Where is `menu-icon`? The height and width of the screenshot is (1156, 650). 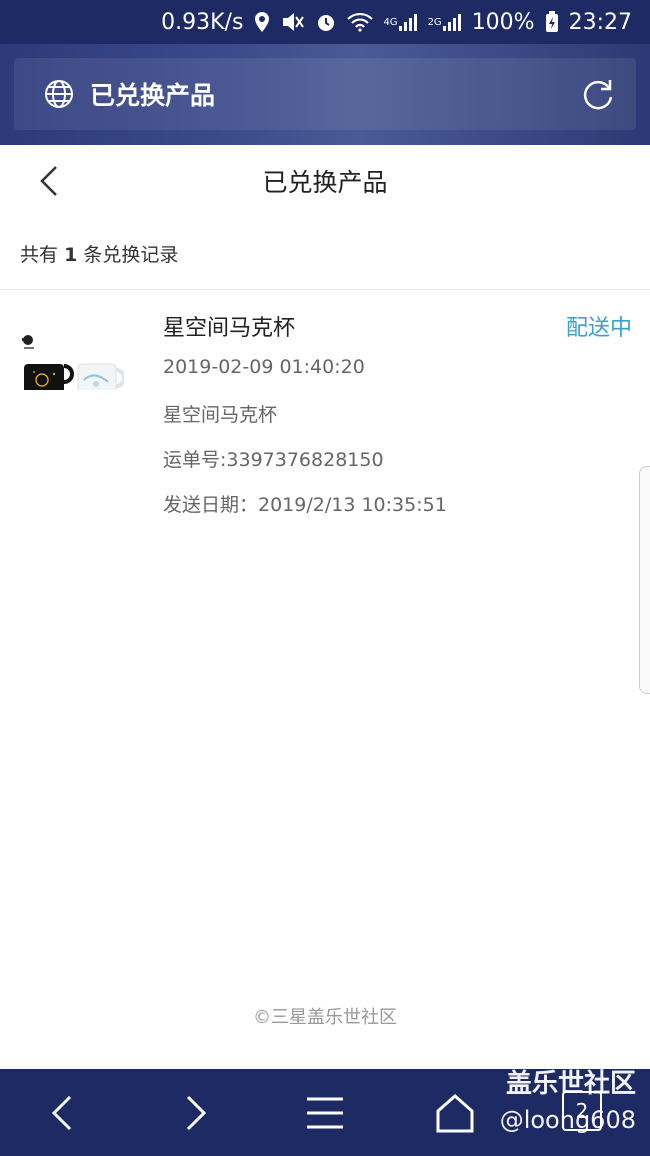 menu-icon is located at coordinates (325, 1113).